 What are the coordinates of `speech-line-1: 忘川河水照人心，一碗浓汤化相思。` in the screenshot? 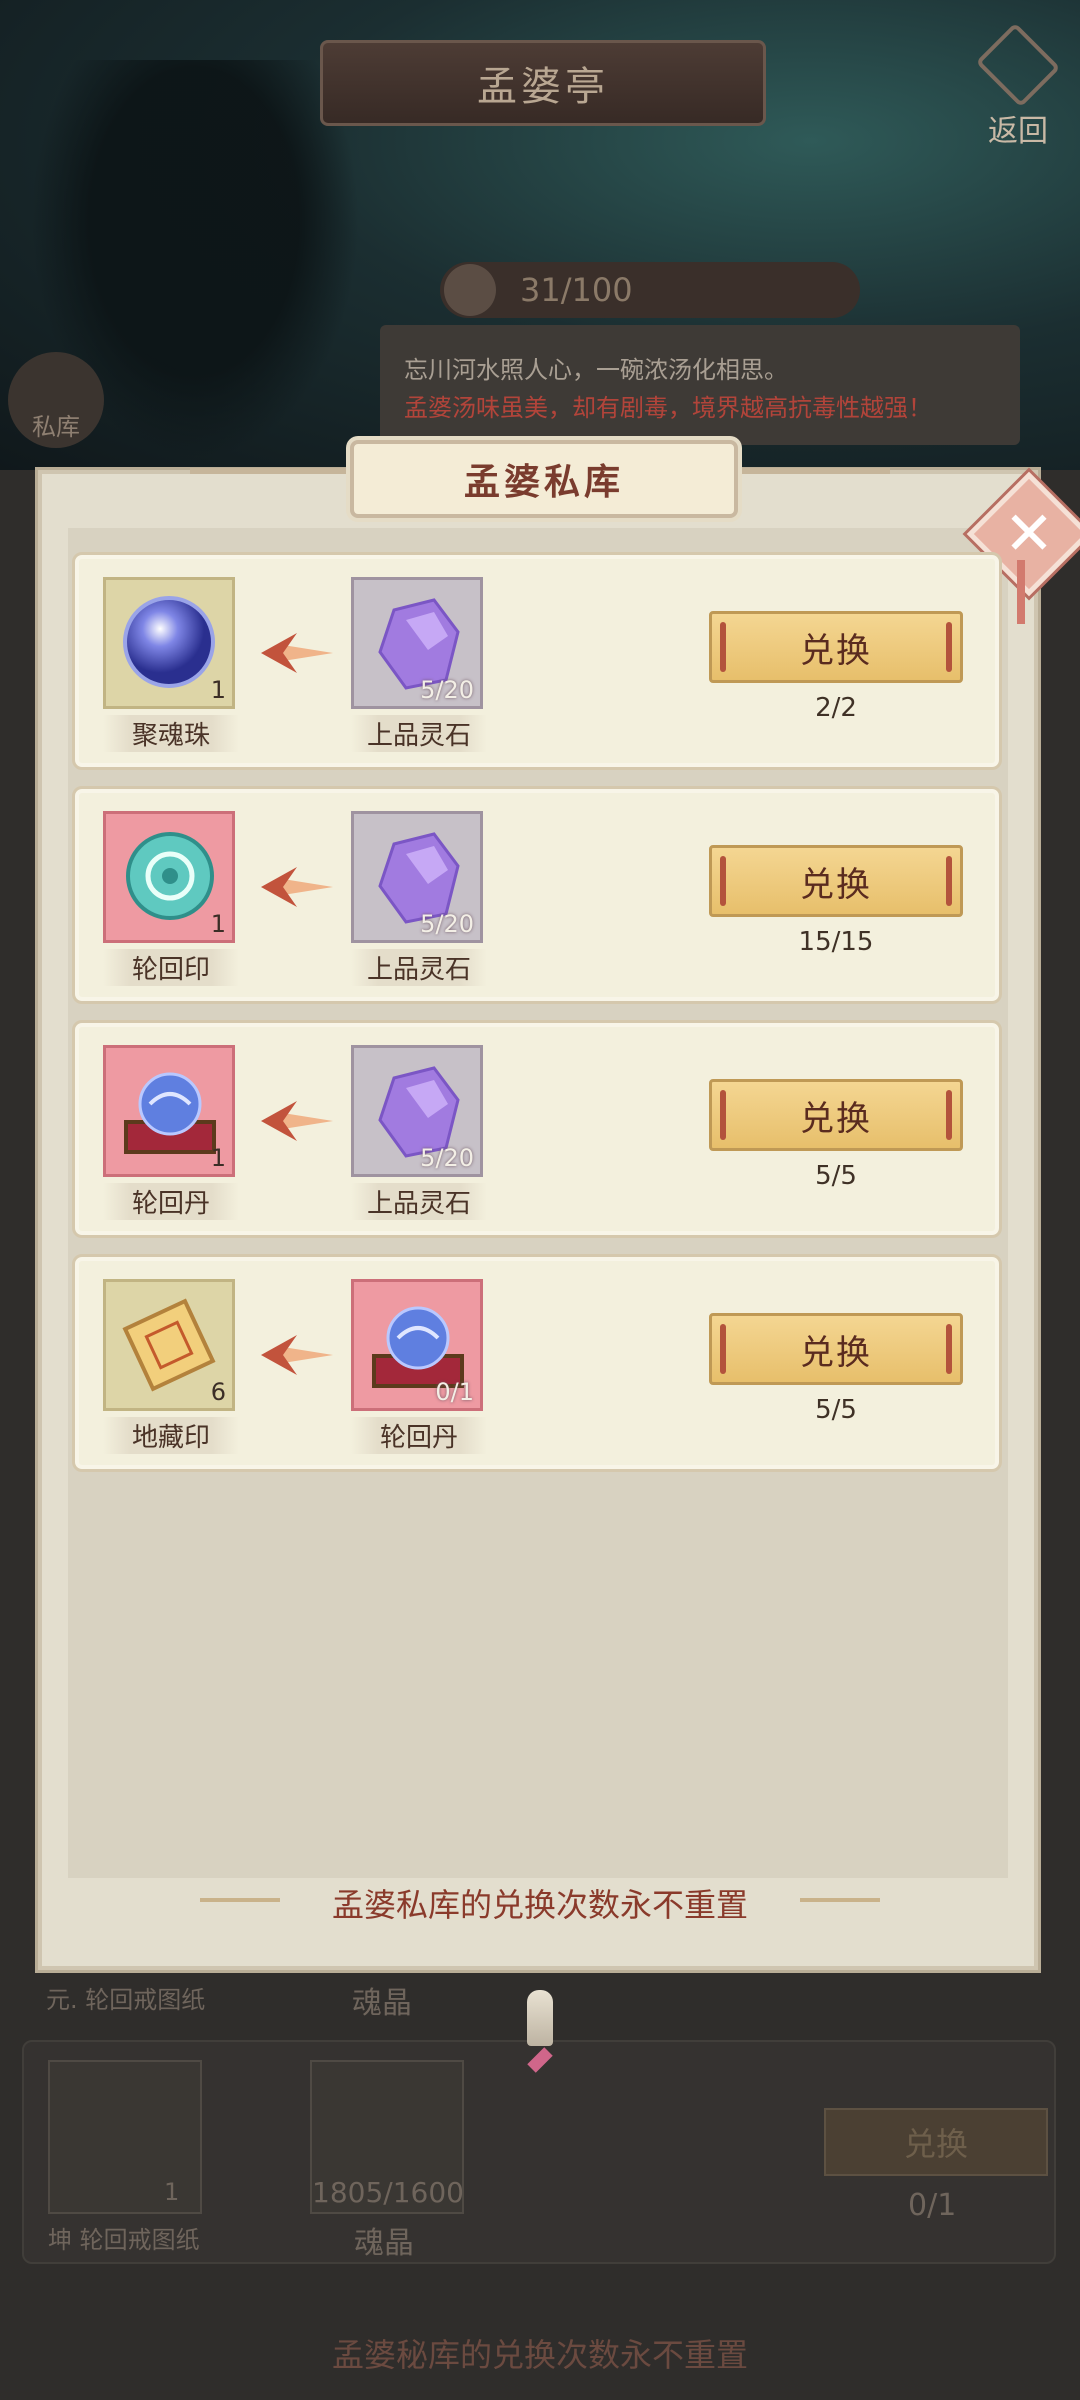 It's located at (596, 370).